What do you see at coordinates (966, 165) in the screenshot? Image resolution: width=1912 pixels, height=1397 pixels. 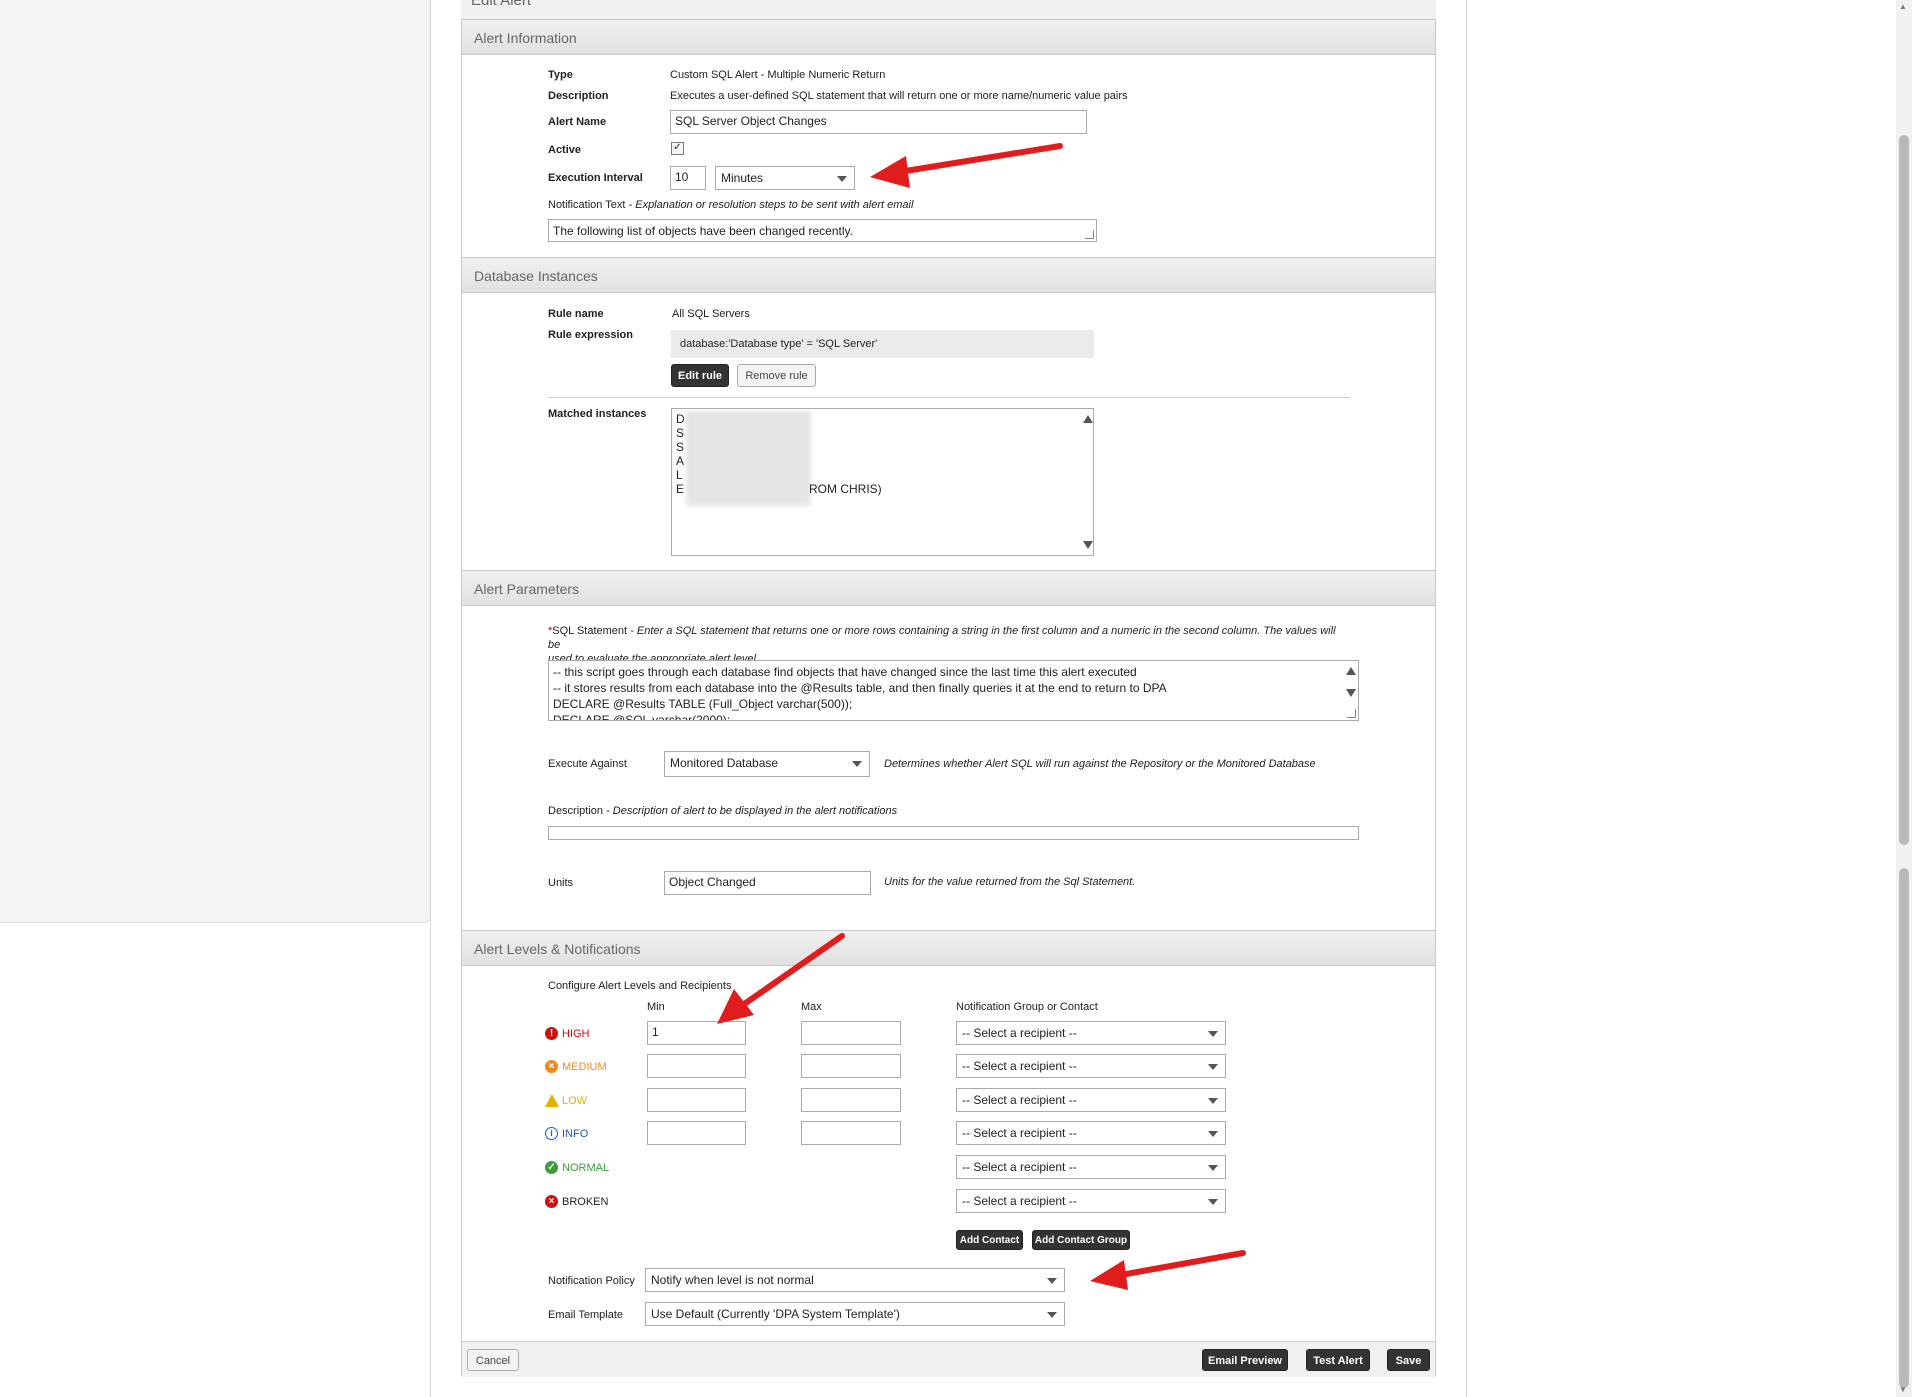 I see `arrow-to-interval` at bounding box center [966, 165].